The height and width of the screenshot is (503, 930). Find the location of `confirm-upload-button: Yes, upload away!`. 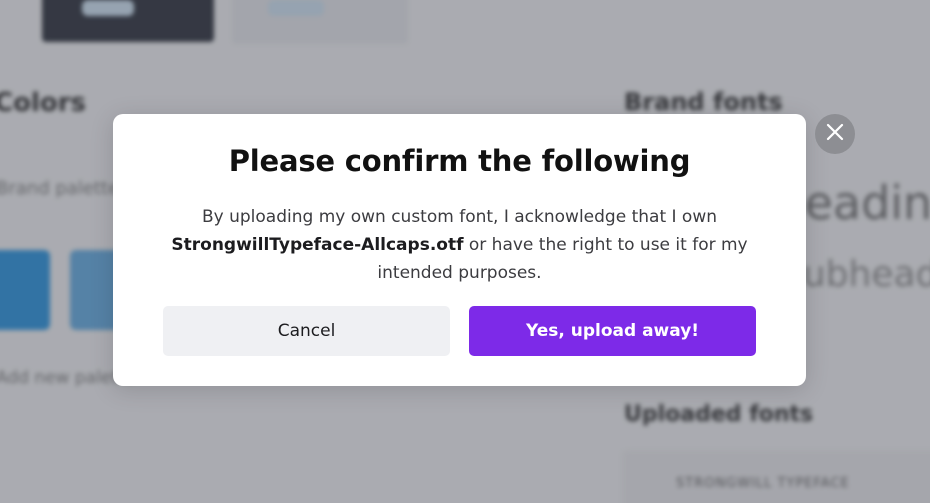

confirm-upload-button: Yes, upload away! is located at coordinates (612, 331).